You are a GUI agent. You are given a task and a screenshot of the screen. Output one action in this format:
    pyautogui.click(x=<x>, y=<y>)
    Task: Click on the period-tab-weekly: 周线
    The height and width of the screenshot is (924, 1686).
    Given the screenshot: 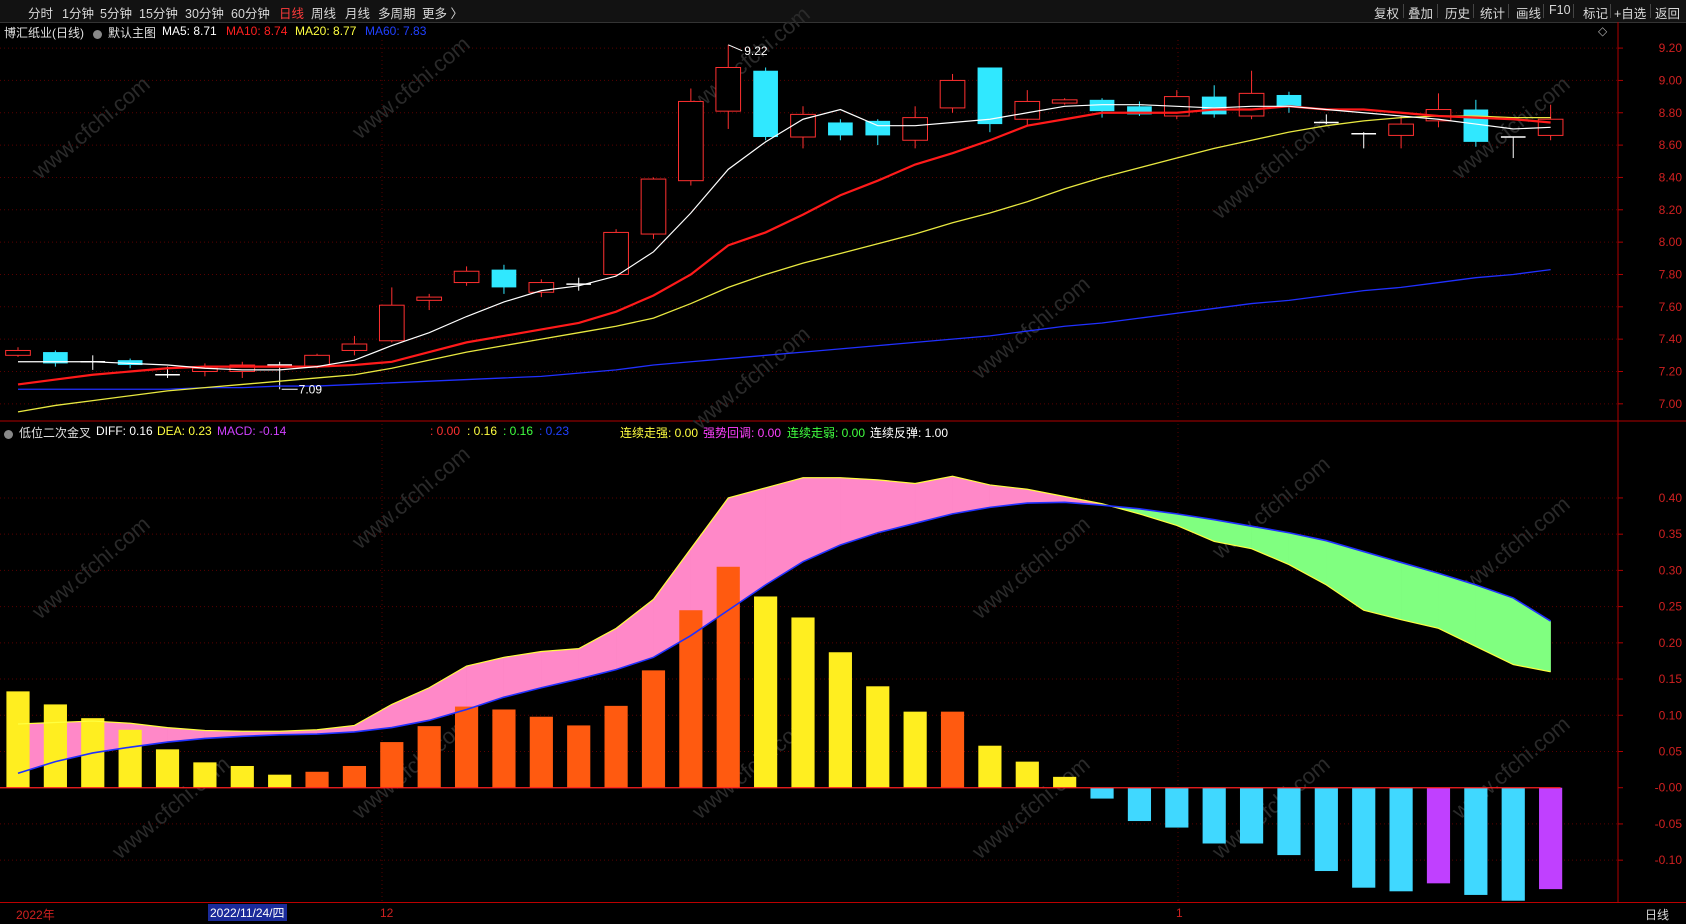 What is the action you would take?
    pyautogui.click(x=323, y=12)
    